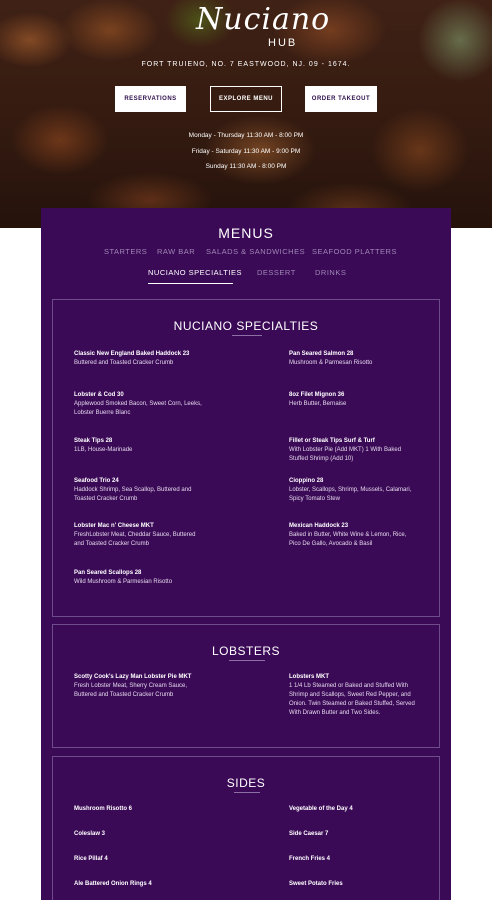 This screenshot has height=900, width=492. I want to click on menu-item-name: Lobsters MKT, so click(309, 677).